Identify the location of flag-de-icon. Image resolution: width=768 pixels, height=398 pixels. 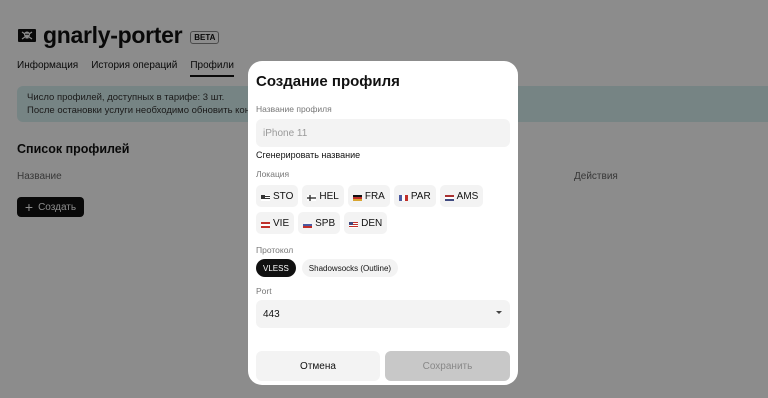
(357, 197).